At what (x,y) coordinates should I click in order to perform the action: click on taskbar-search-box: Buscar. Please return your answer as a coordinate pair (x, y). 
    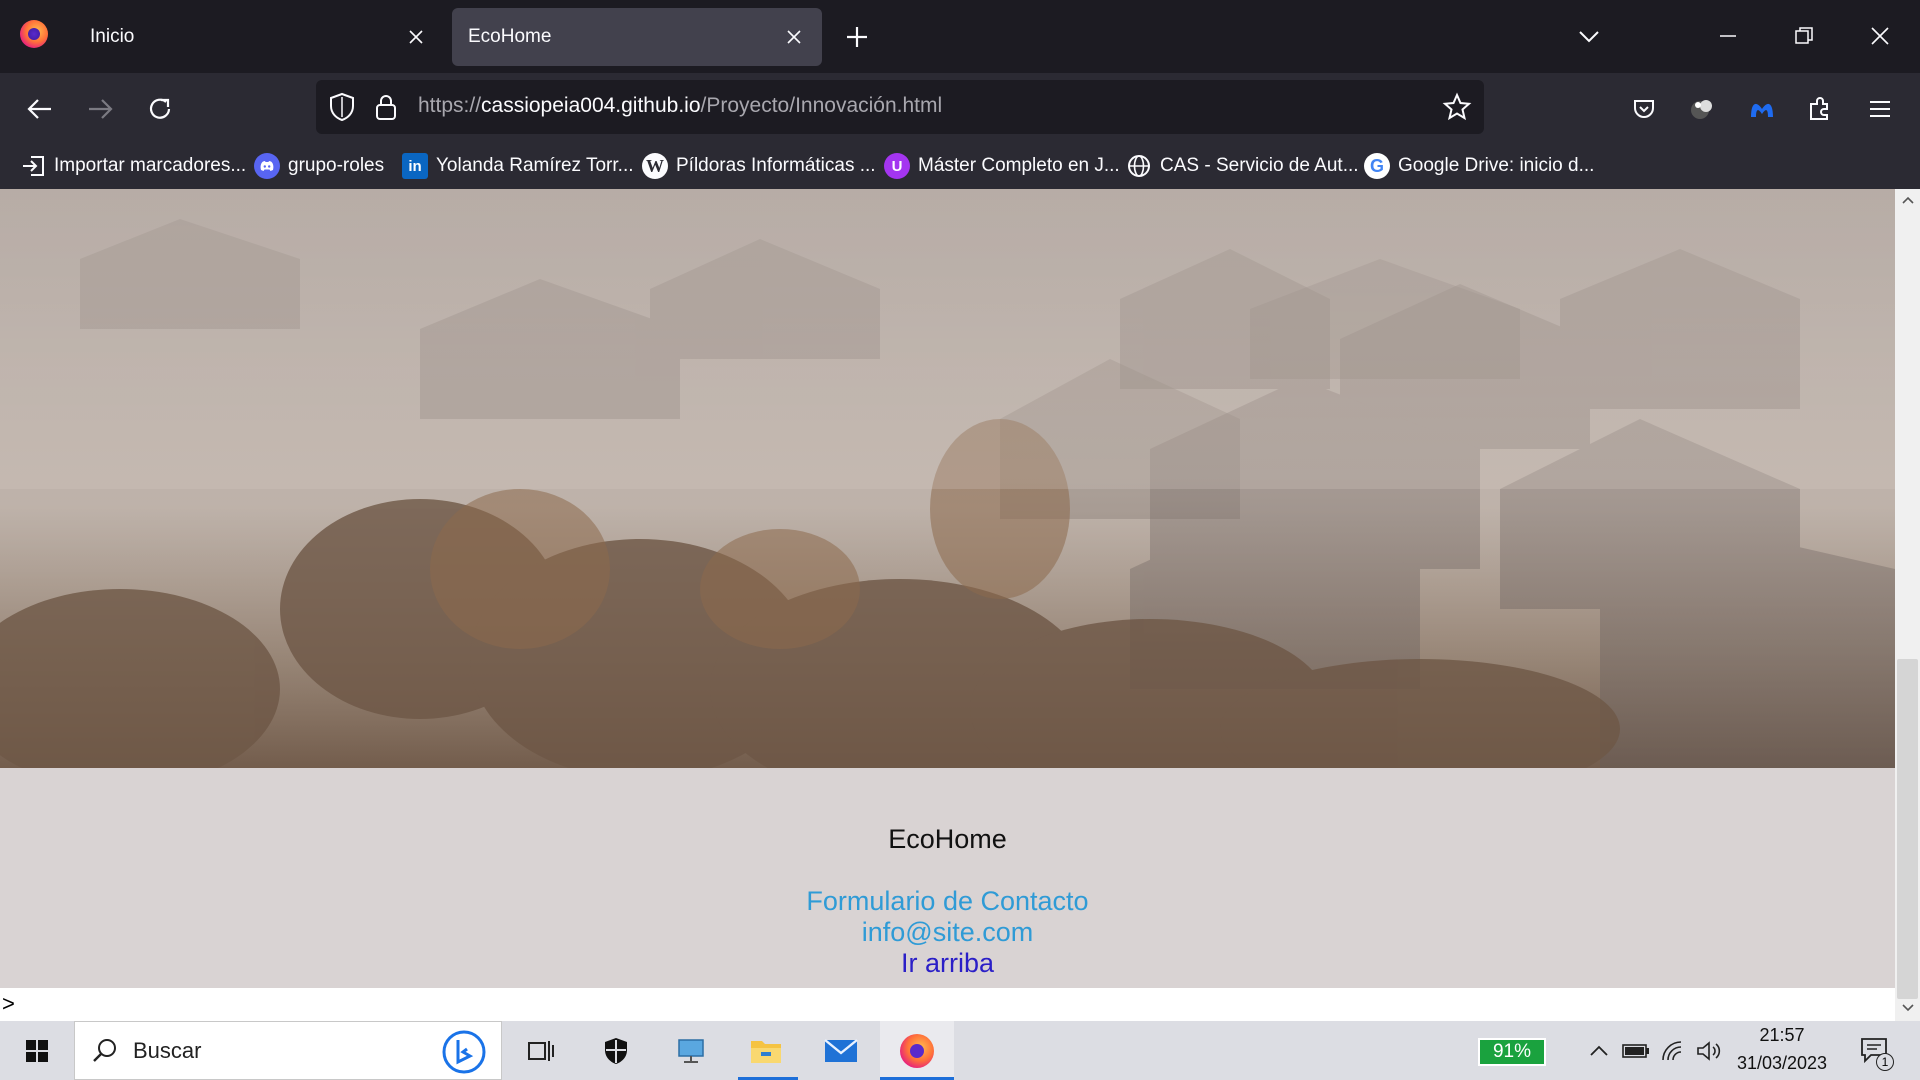
    Looking at the image, I should click on (288, 1050).